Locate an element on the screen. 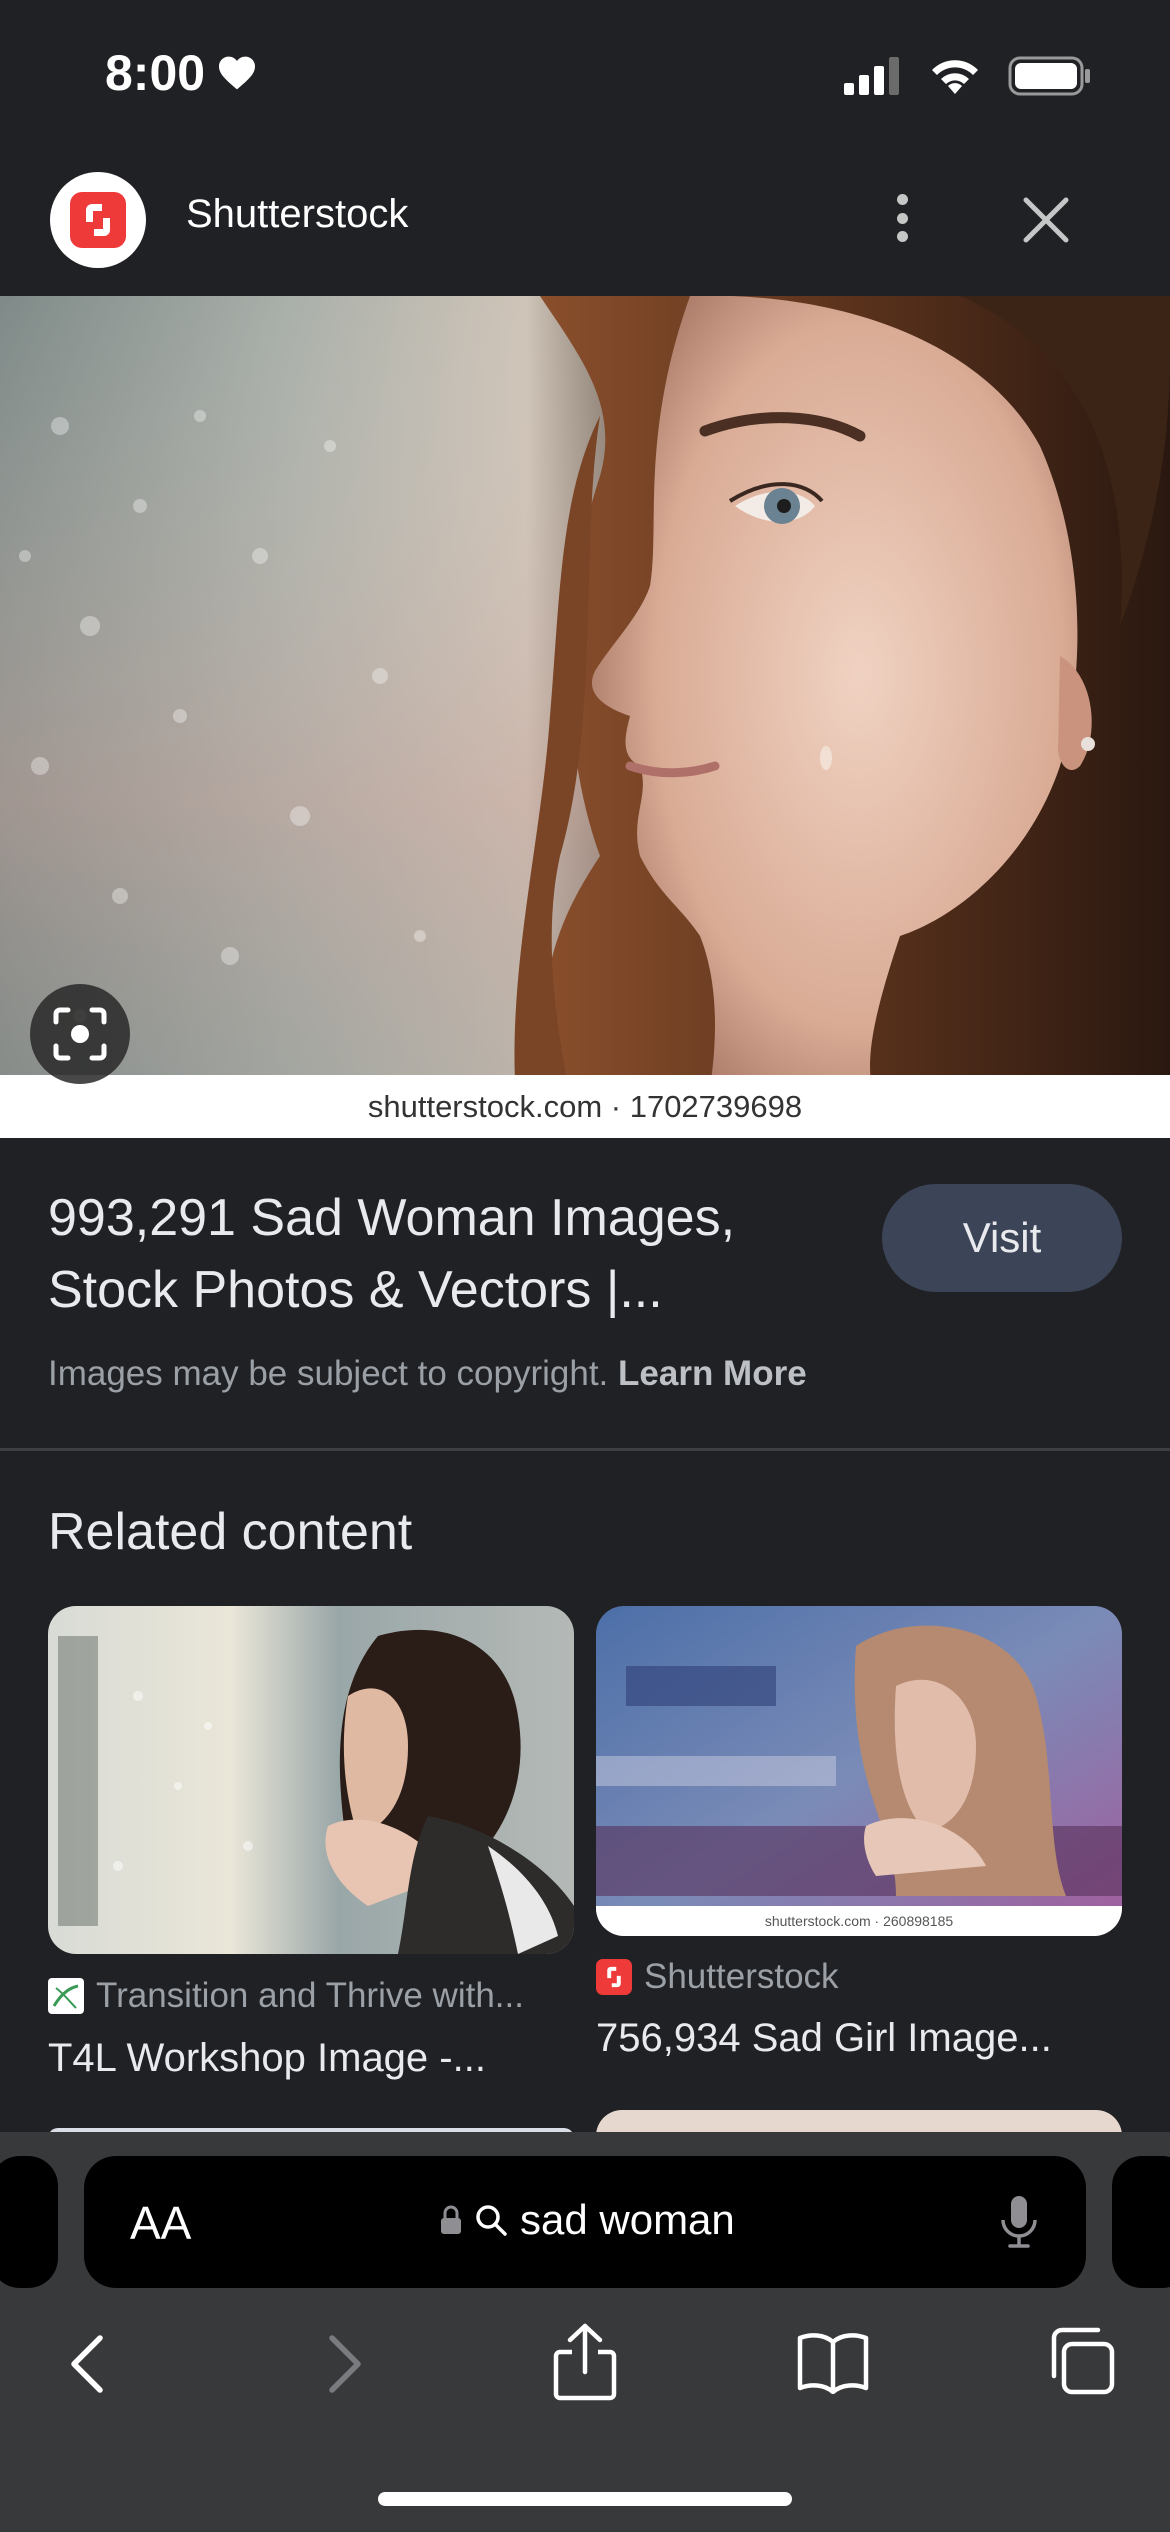  learn-more-link: Learn More is located at coordinates (712, 1373).